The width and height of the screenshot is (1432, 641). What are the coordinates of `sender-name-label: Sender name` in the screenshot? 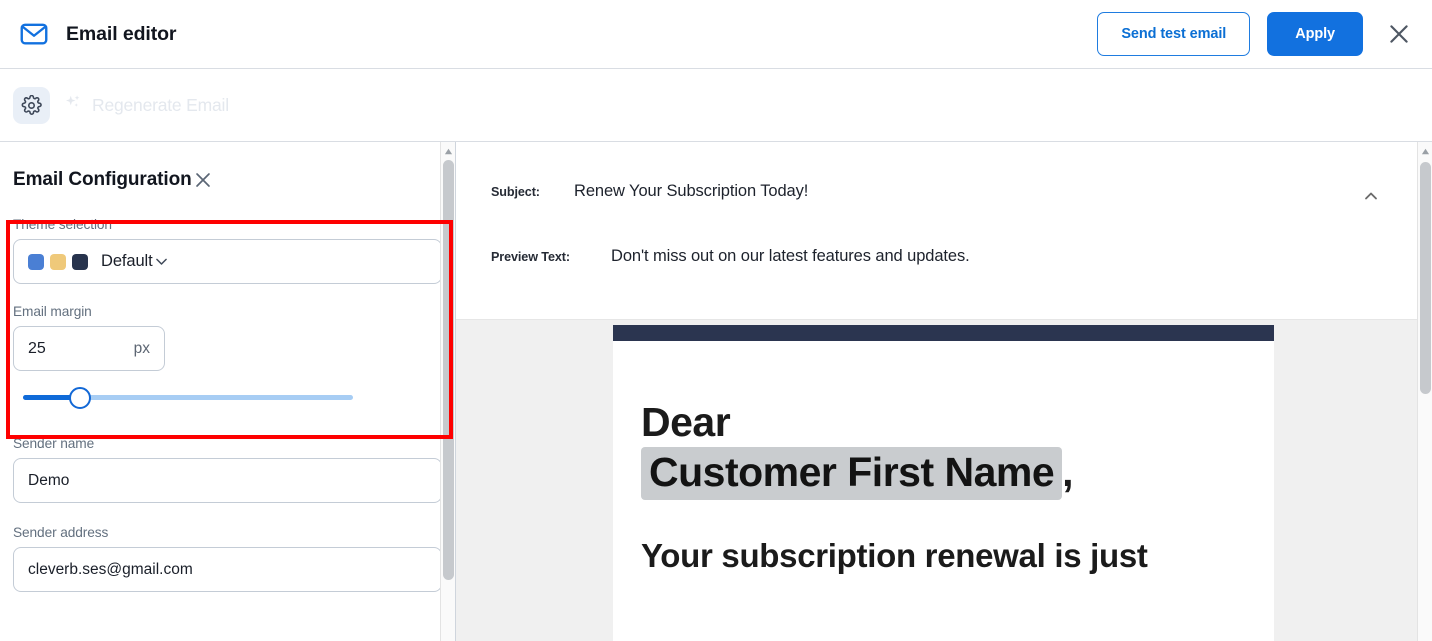 It's located at (54, 443).